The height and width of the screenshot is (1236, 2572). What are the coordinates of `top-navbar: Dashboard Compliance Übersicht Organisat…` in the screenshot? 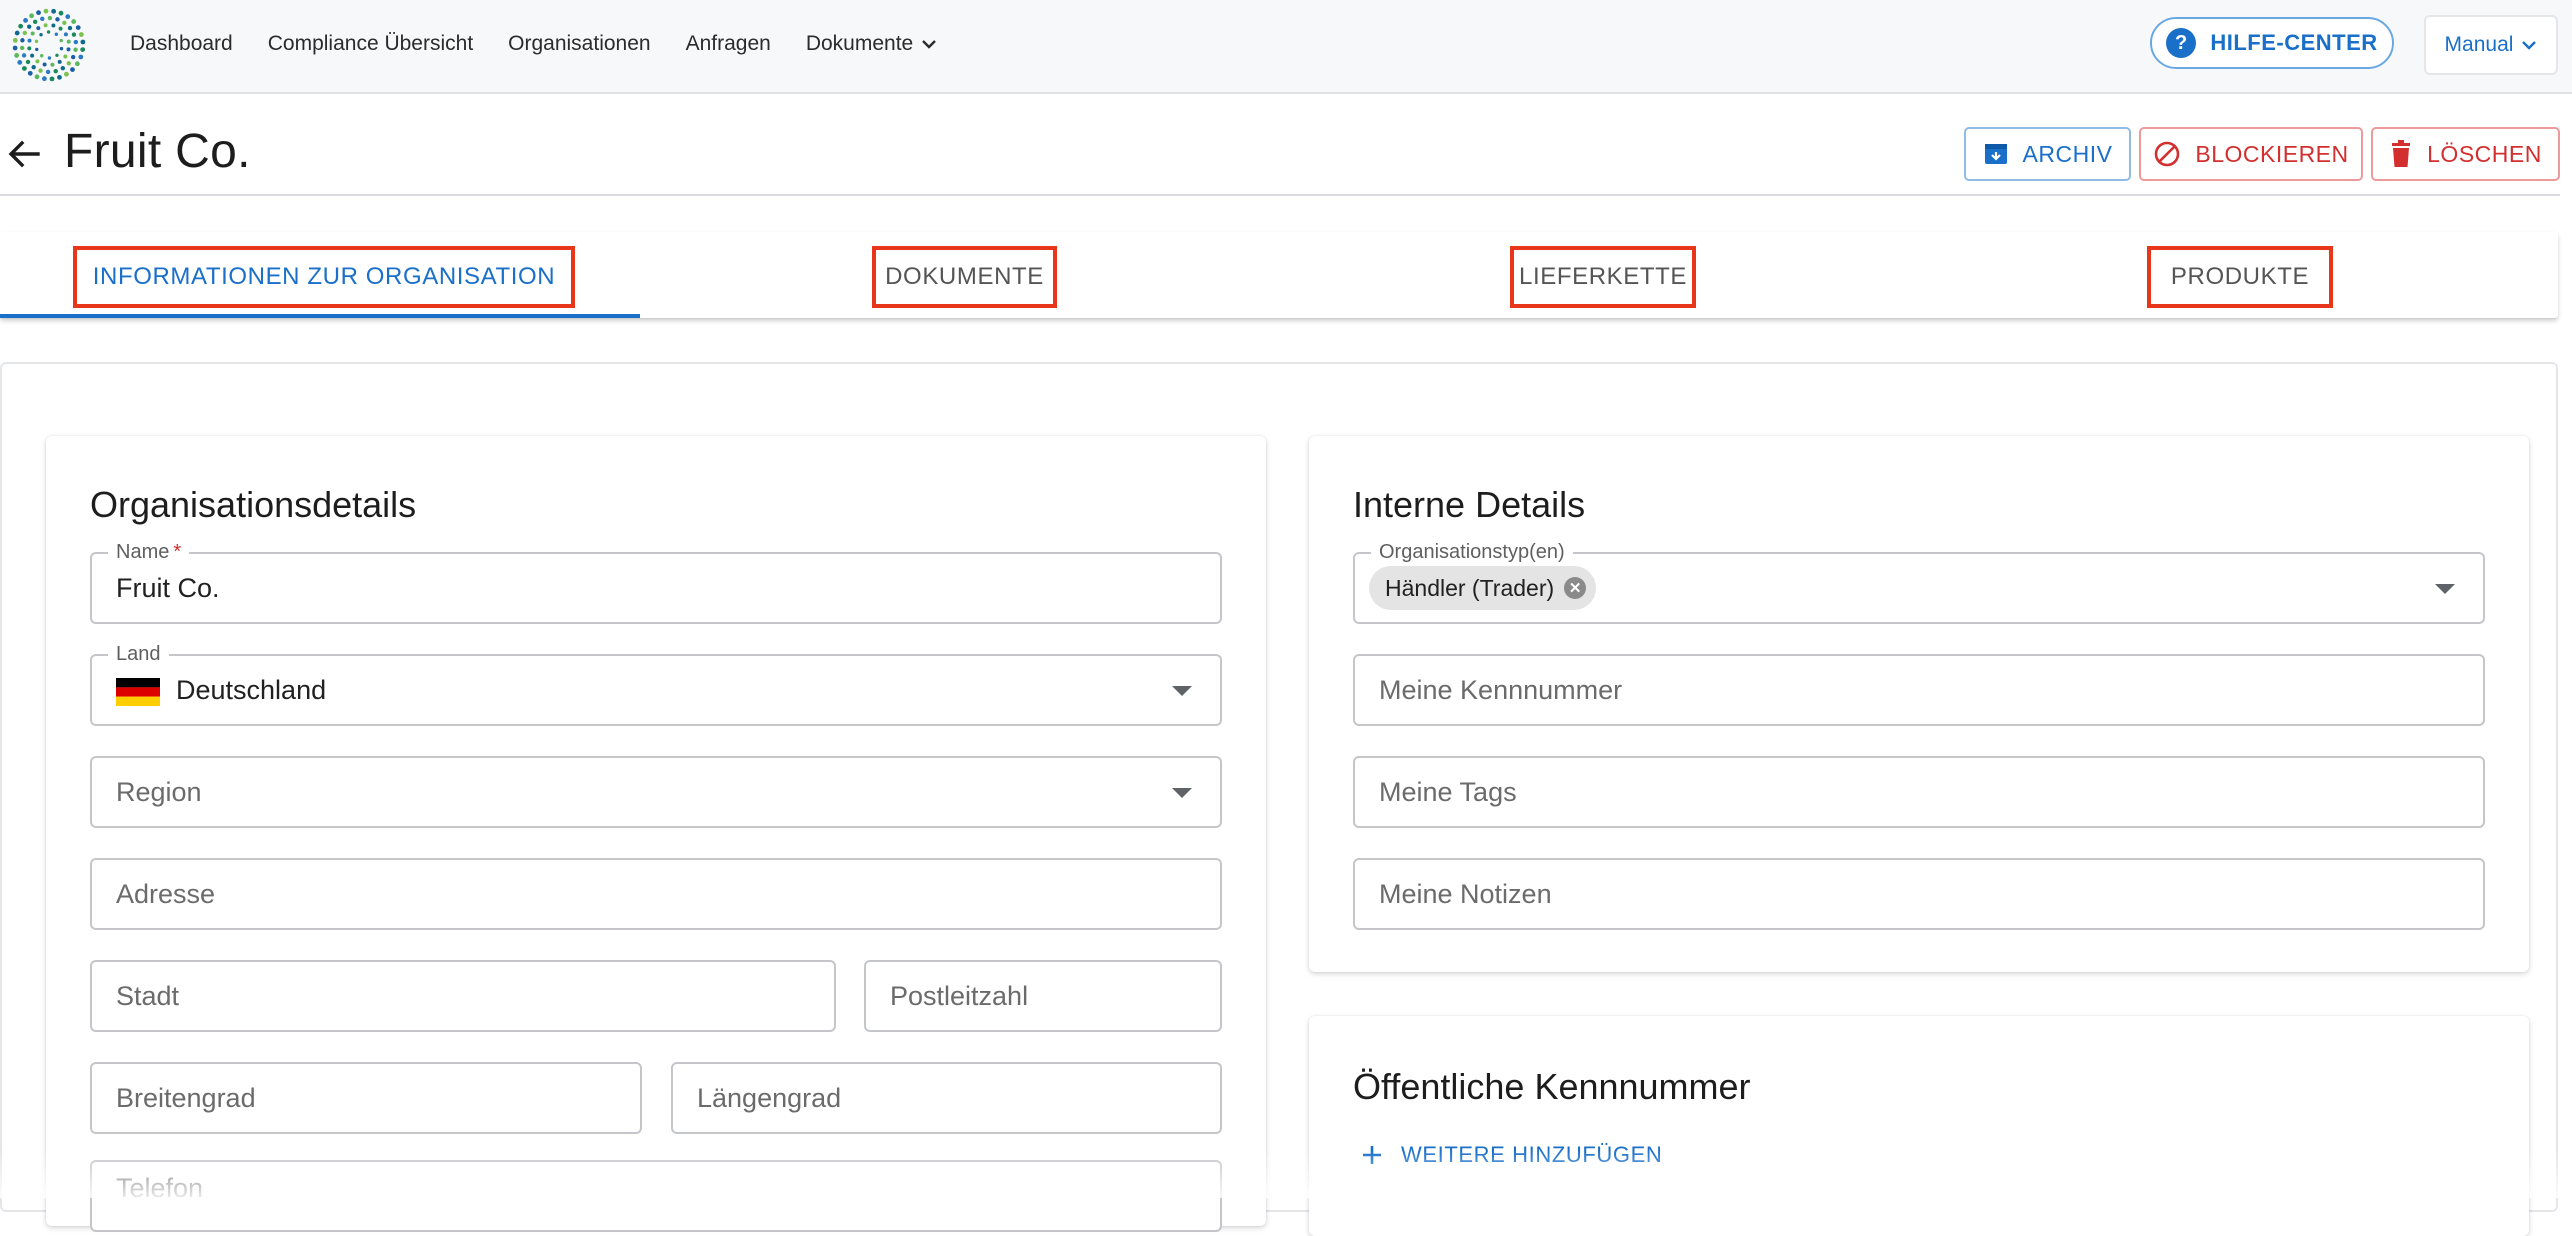 It's located at (1286, 47).